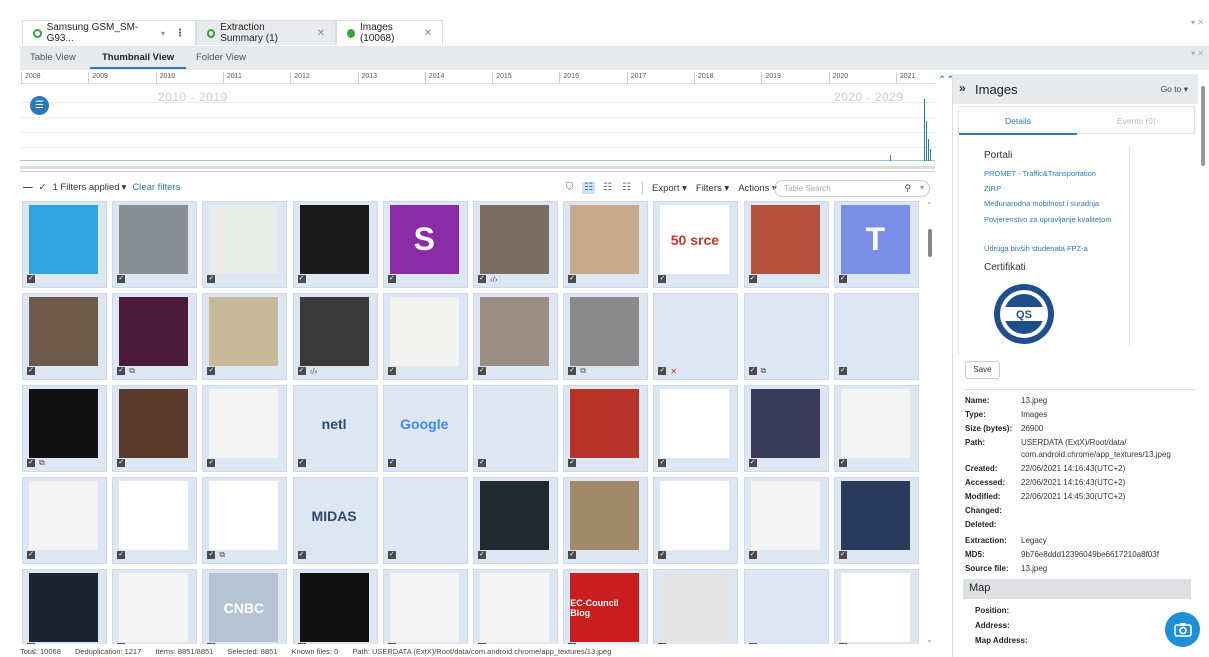  Describe the element at coordinates (1136, 121) in the screenshot. I see `tab-events: Events (0)` at that location.